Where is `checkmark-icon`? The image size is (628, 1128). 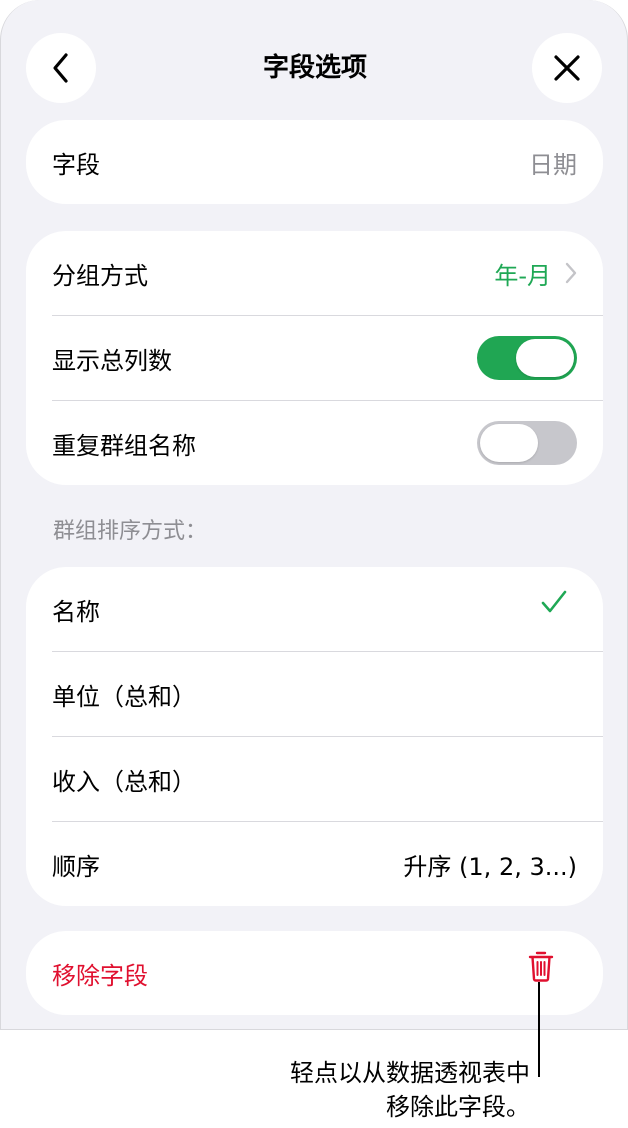 checkmark-icon is located at coordinates (554, 601).